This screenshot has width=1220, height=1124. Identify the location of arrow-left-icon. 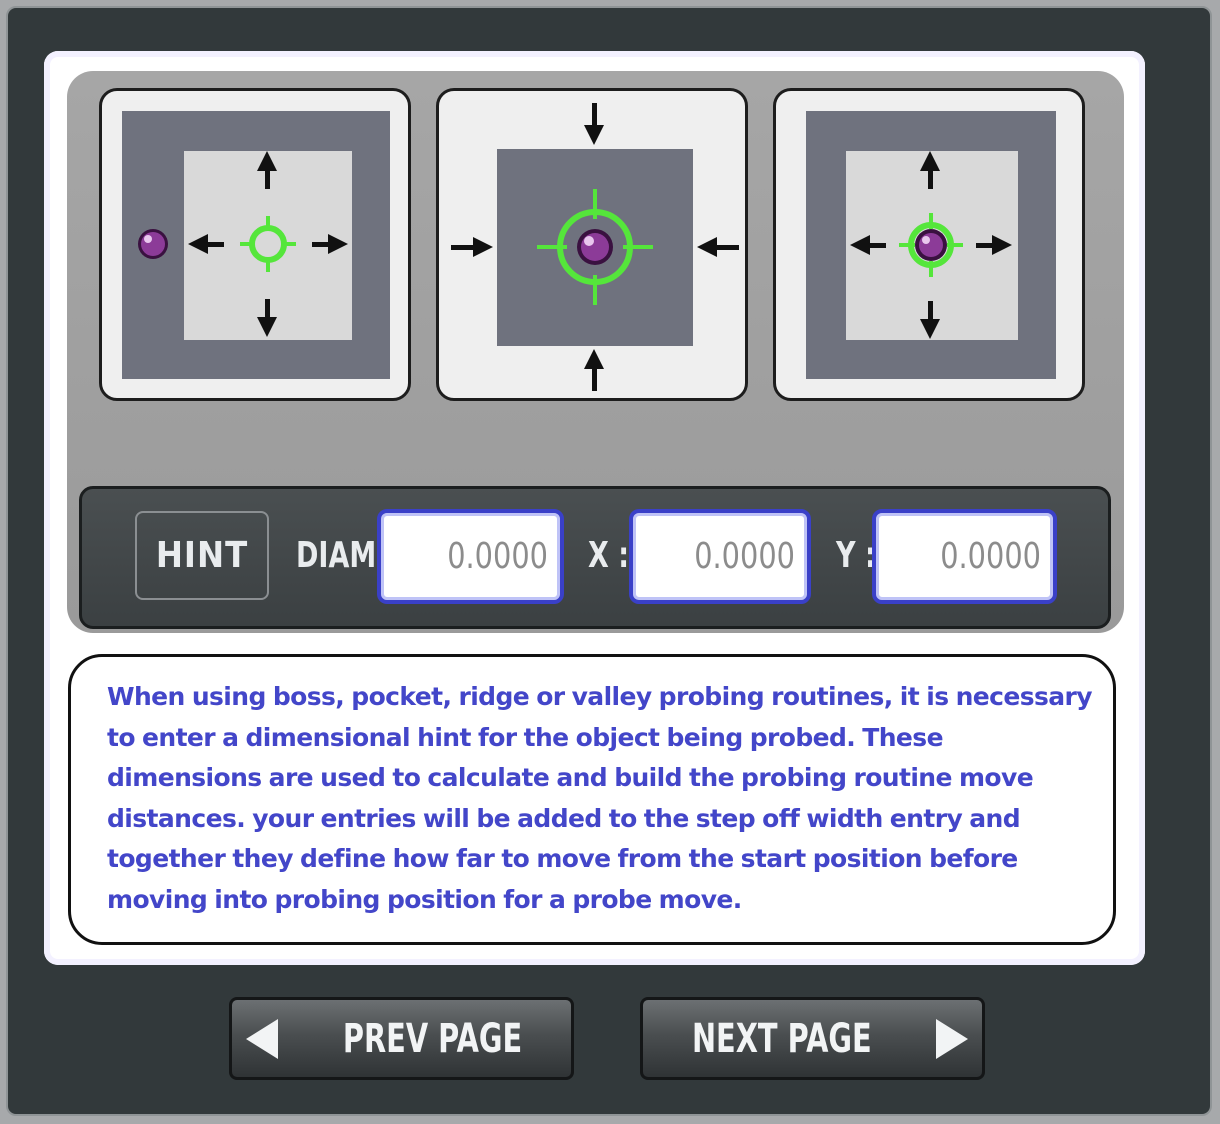
(261, 1038).